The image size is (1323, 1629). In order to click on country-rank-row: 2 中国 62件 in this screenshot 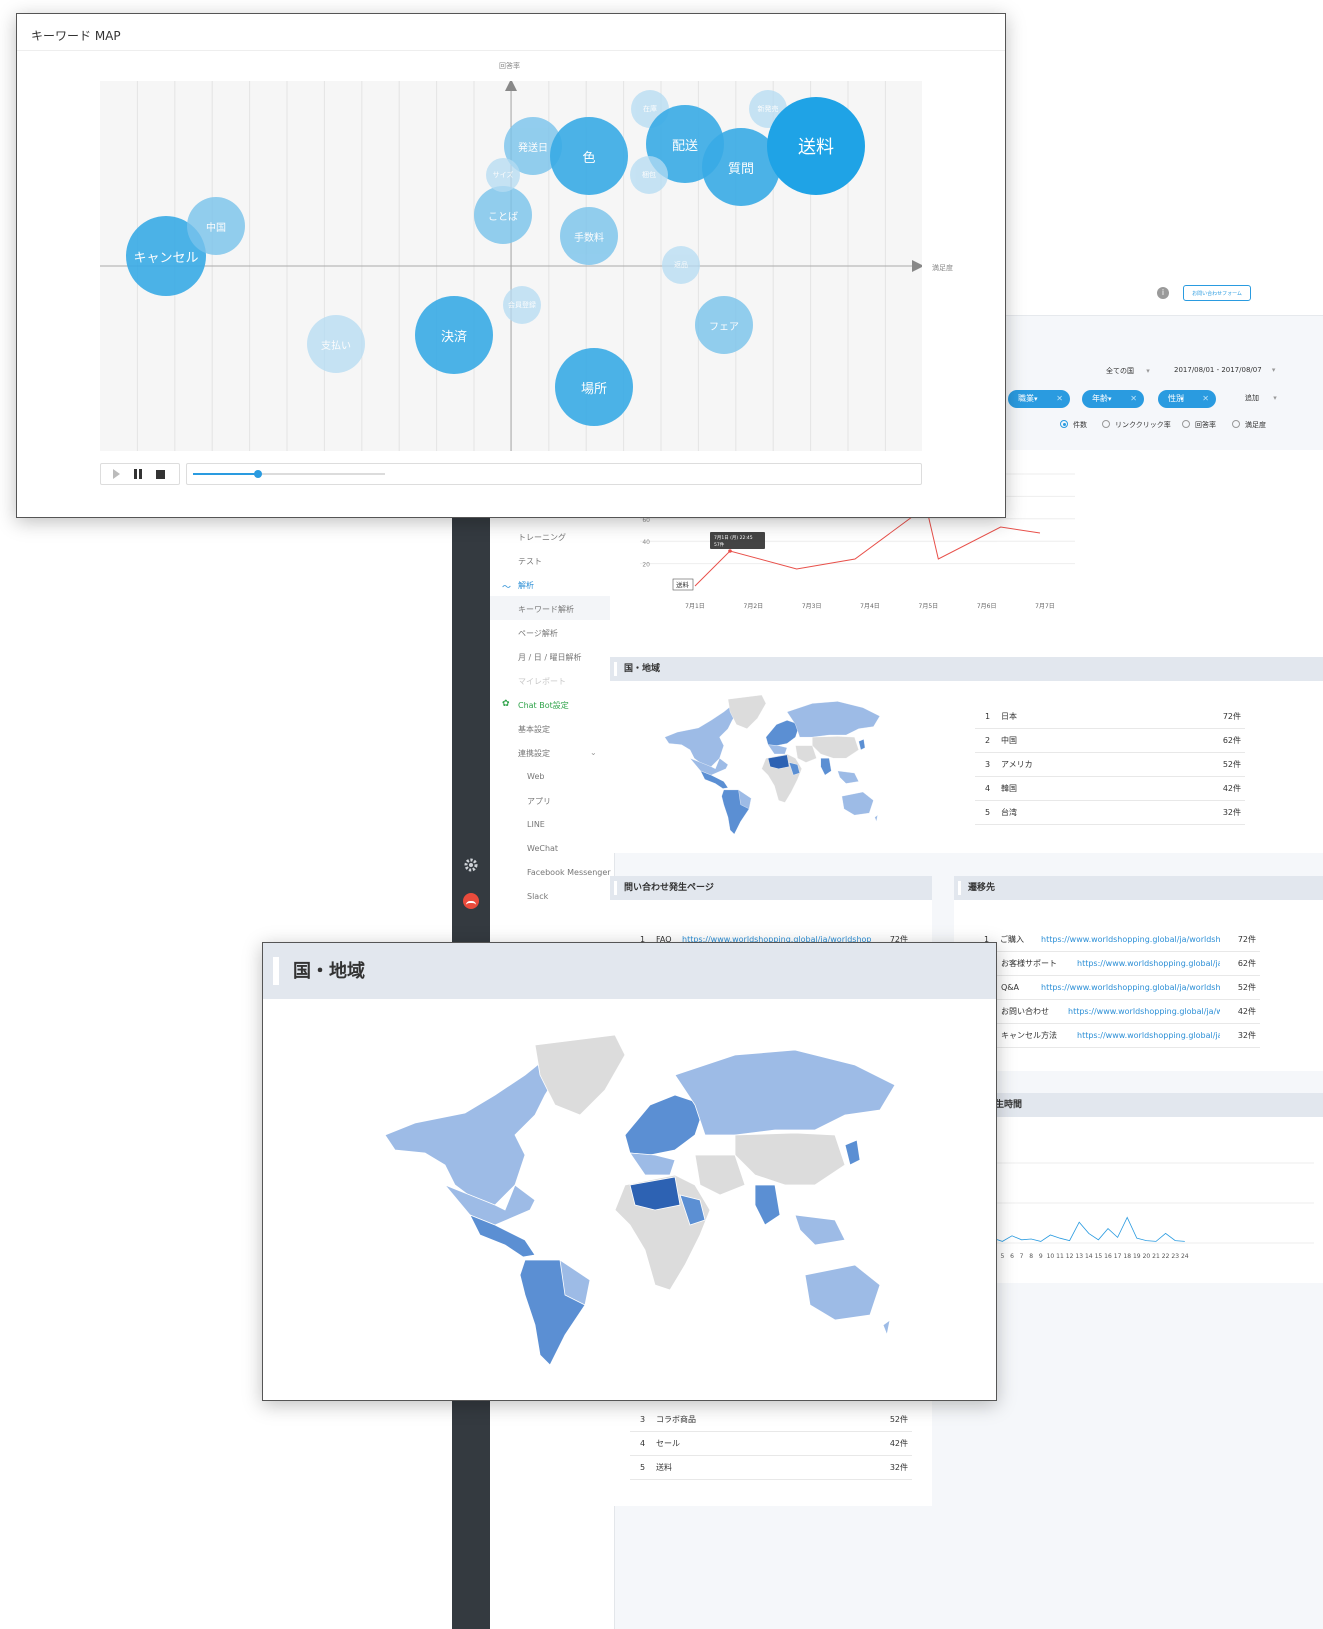, I will do `click(1110, 741)`.